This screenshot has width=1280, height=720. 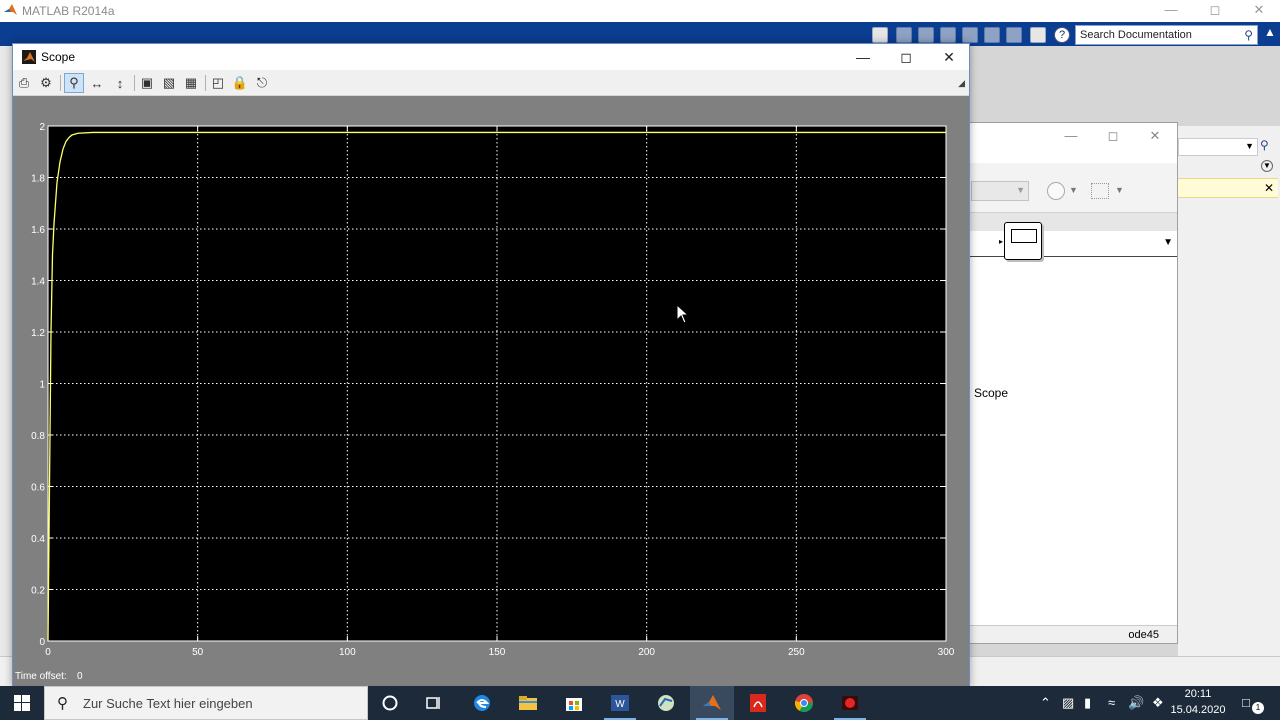 I want to click on scope-block: ▸, so click(x=1020, y=242).